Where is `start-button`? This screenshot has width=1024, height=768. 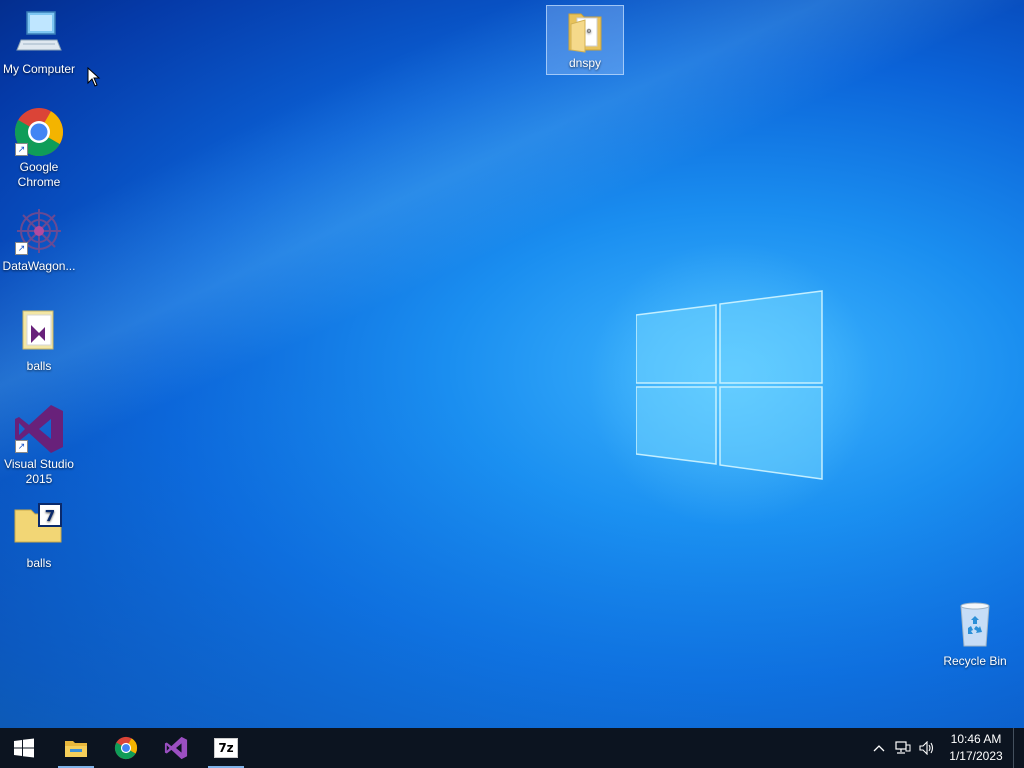
start-button is located at coordinates (24, 748).